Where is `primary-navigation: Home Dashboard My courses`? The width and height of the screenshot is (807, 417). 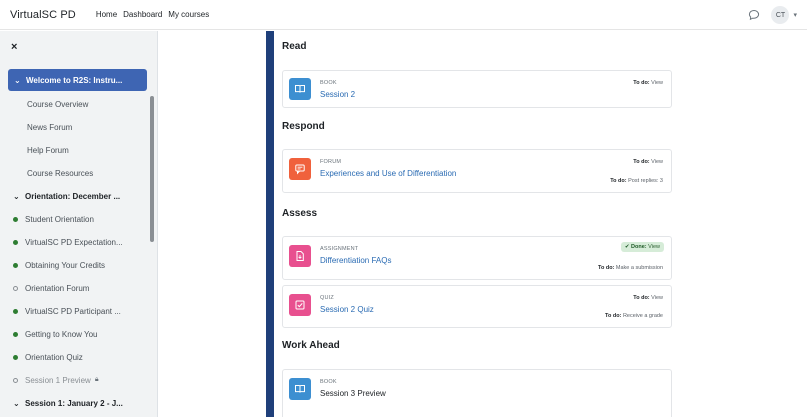 primary-navigation: Home Dashboard My courses is located at coordinates (155, 14).